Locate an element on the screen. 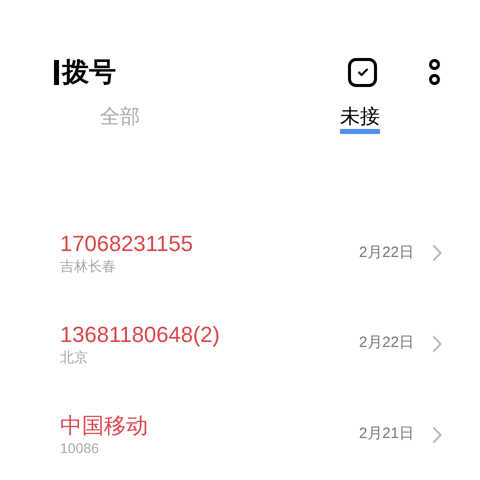 This screenshot has width=480, height=480. caller-name: 中国移动 is located at coordinates (104, 425).